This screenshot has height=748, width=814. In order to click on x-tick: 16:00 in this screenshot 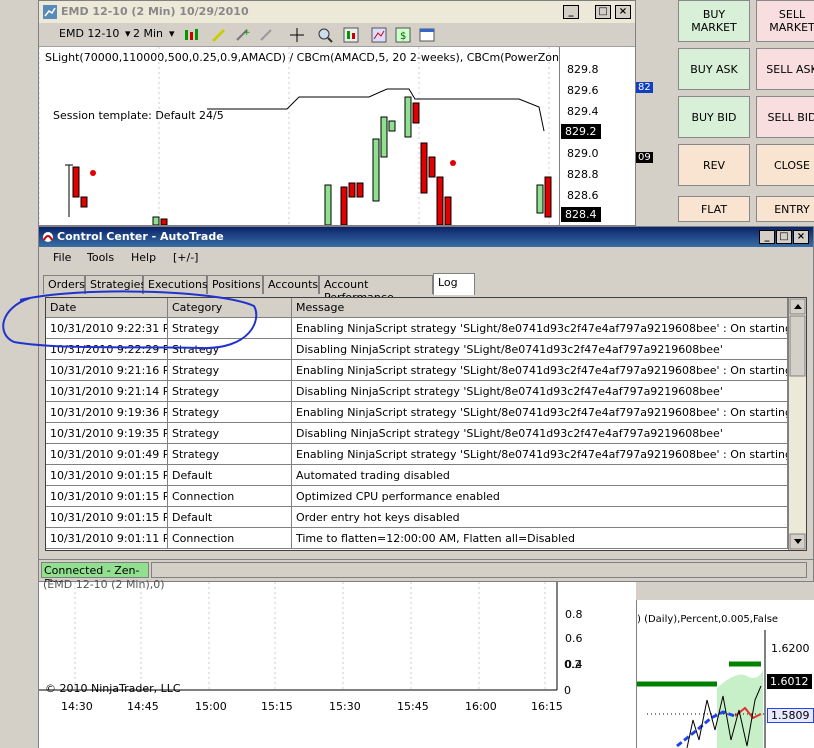, I will do `click(481, 706)`.